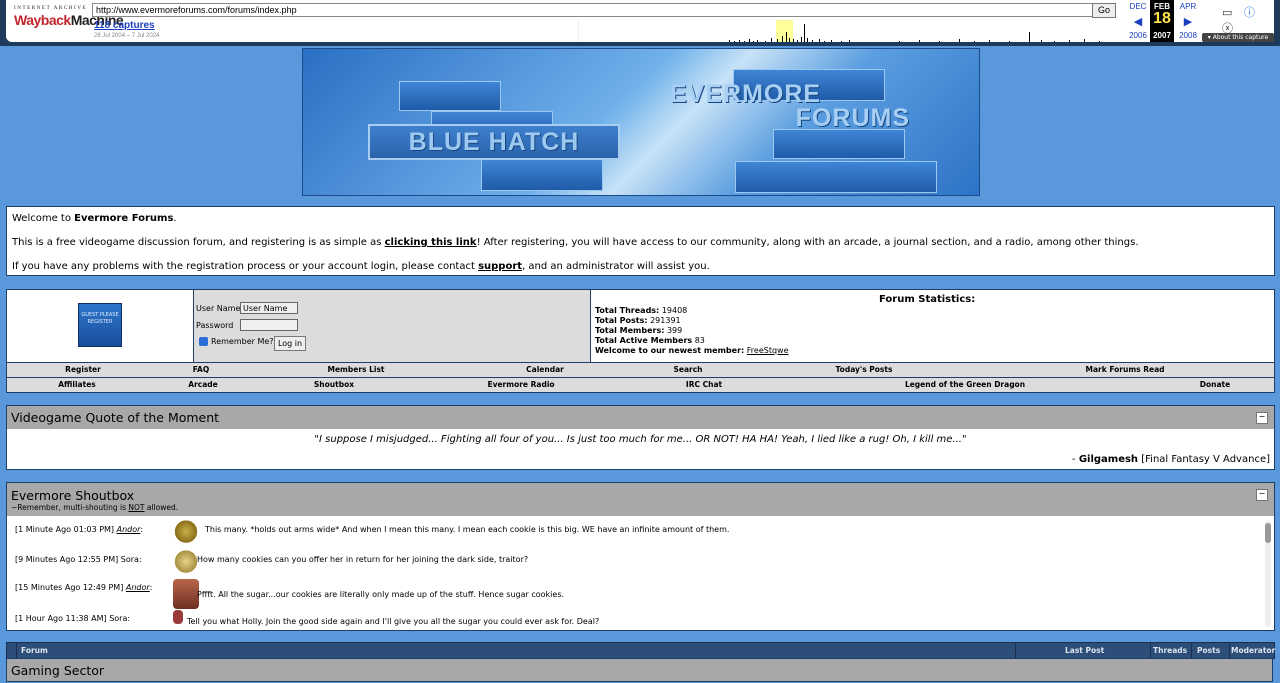  I want to click on current-year-label: 2007, so click(1162, 35).